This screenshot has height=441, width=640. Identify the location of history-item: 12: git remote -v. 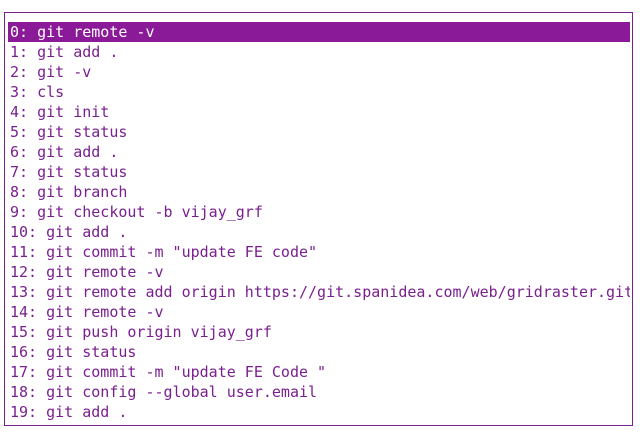
(319, 272).